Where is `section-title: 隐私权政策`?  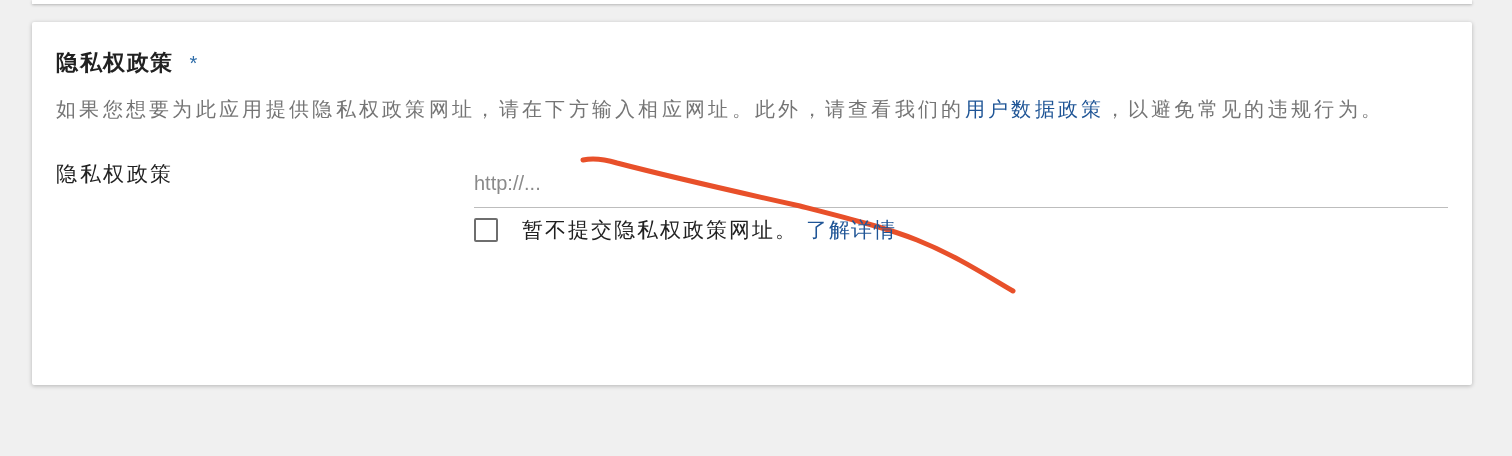
section-title: 隐私权政策 is located at coordinates (115, 63).